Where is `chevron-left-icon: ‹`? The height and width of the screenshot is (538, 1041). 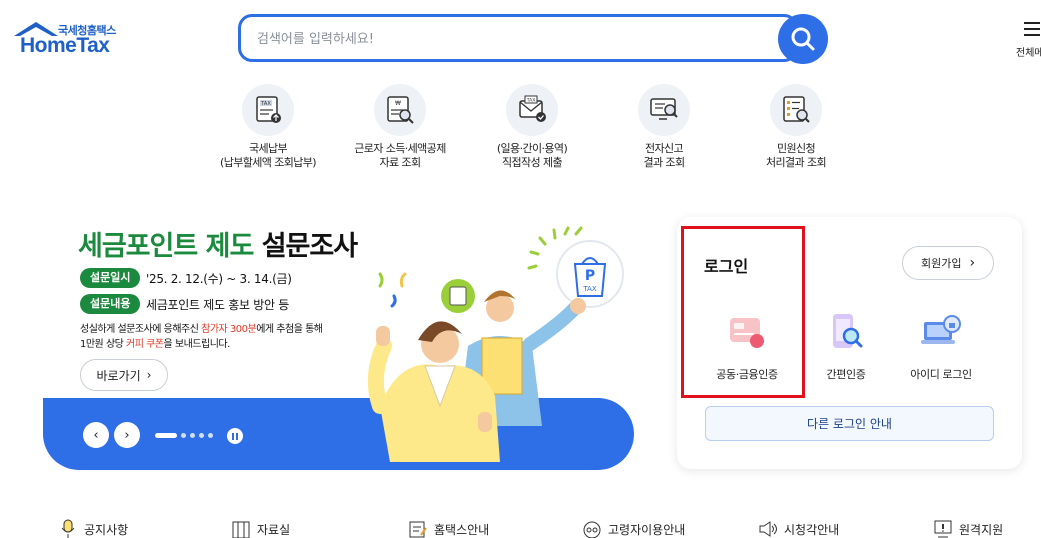
chevron-left-icon: ‹ is located at coordinates (96, 435).